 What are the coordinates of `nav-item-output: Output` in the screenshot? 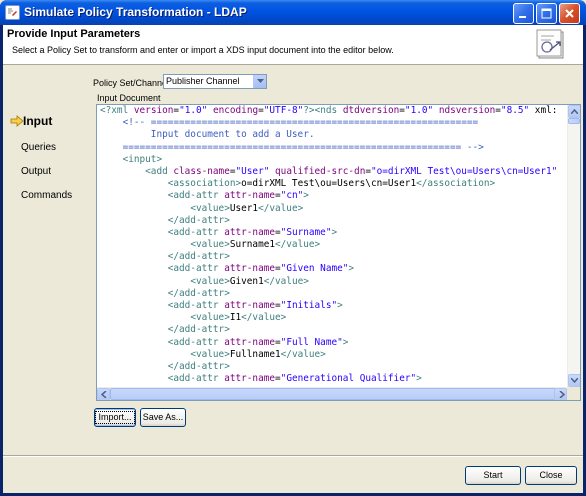 It's located at (36, 171).